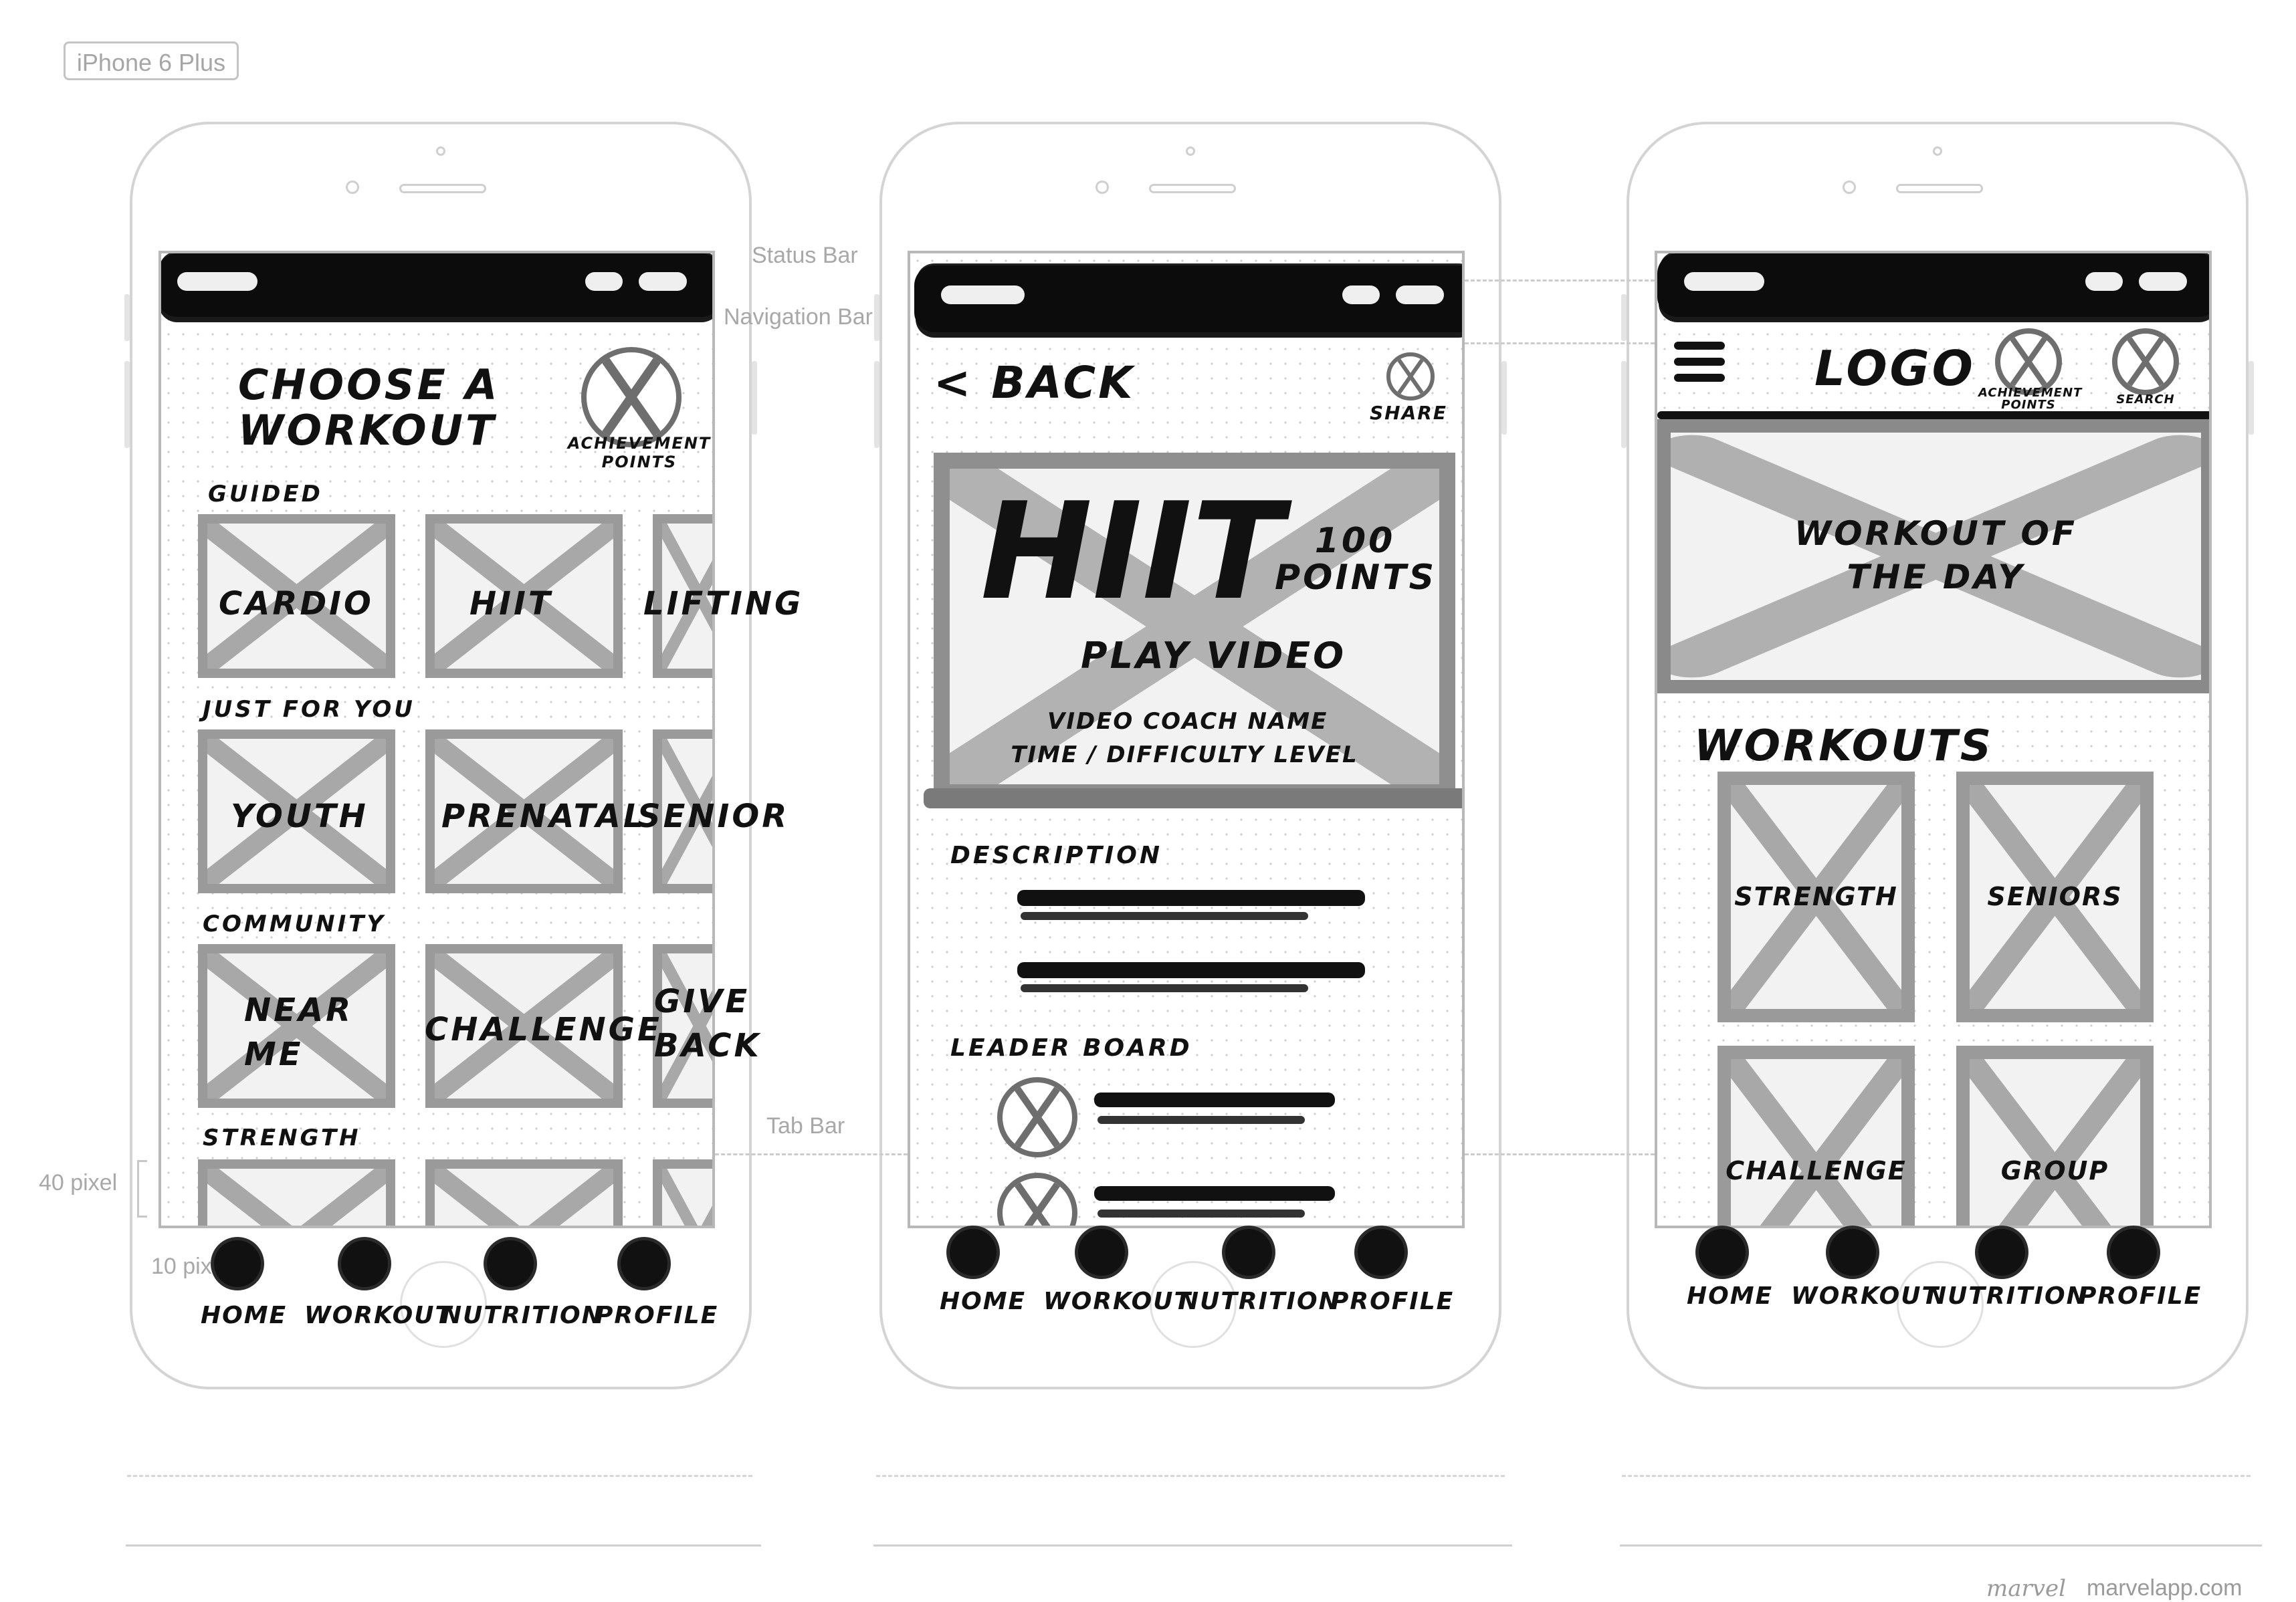 Image resolution: width=2296 pixels, height=1602 pixels. Describe the element at coordinates (1933, 415) in the screenshot. I see `header-divider` at that location.